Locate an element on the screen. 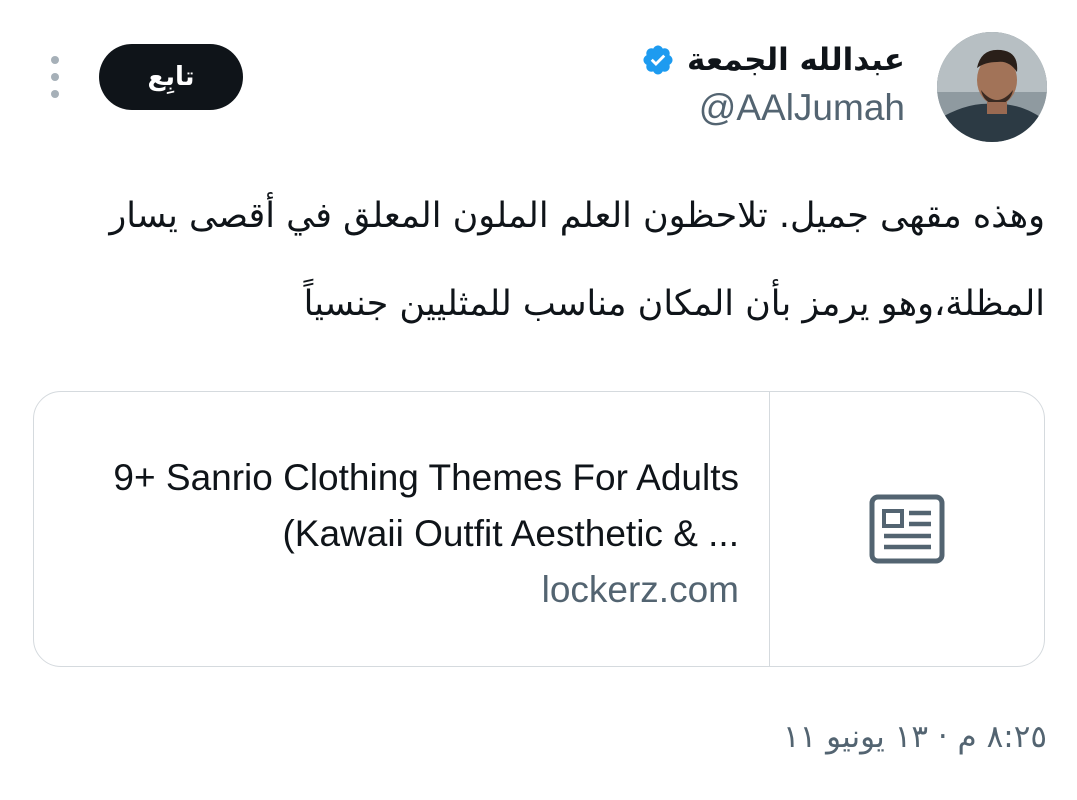 The height and width of the screenshot is (800, 1077). author-display-name: عبدالله الجمعة is located at coordinates (796, 60).